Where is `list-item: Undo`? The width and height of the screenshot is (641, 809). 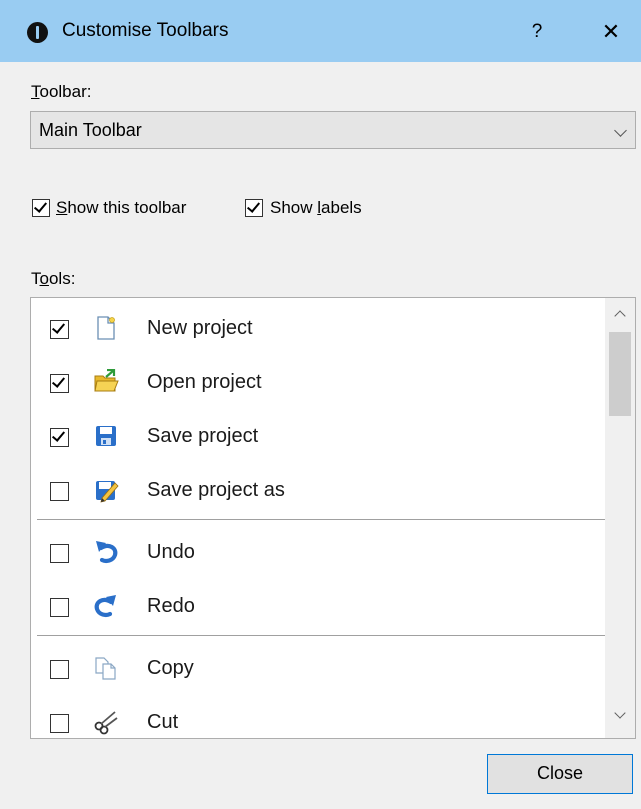 list-item: Undo is located at coordinates (316, 552).